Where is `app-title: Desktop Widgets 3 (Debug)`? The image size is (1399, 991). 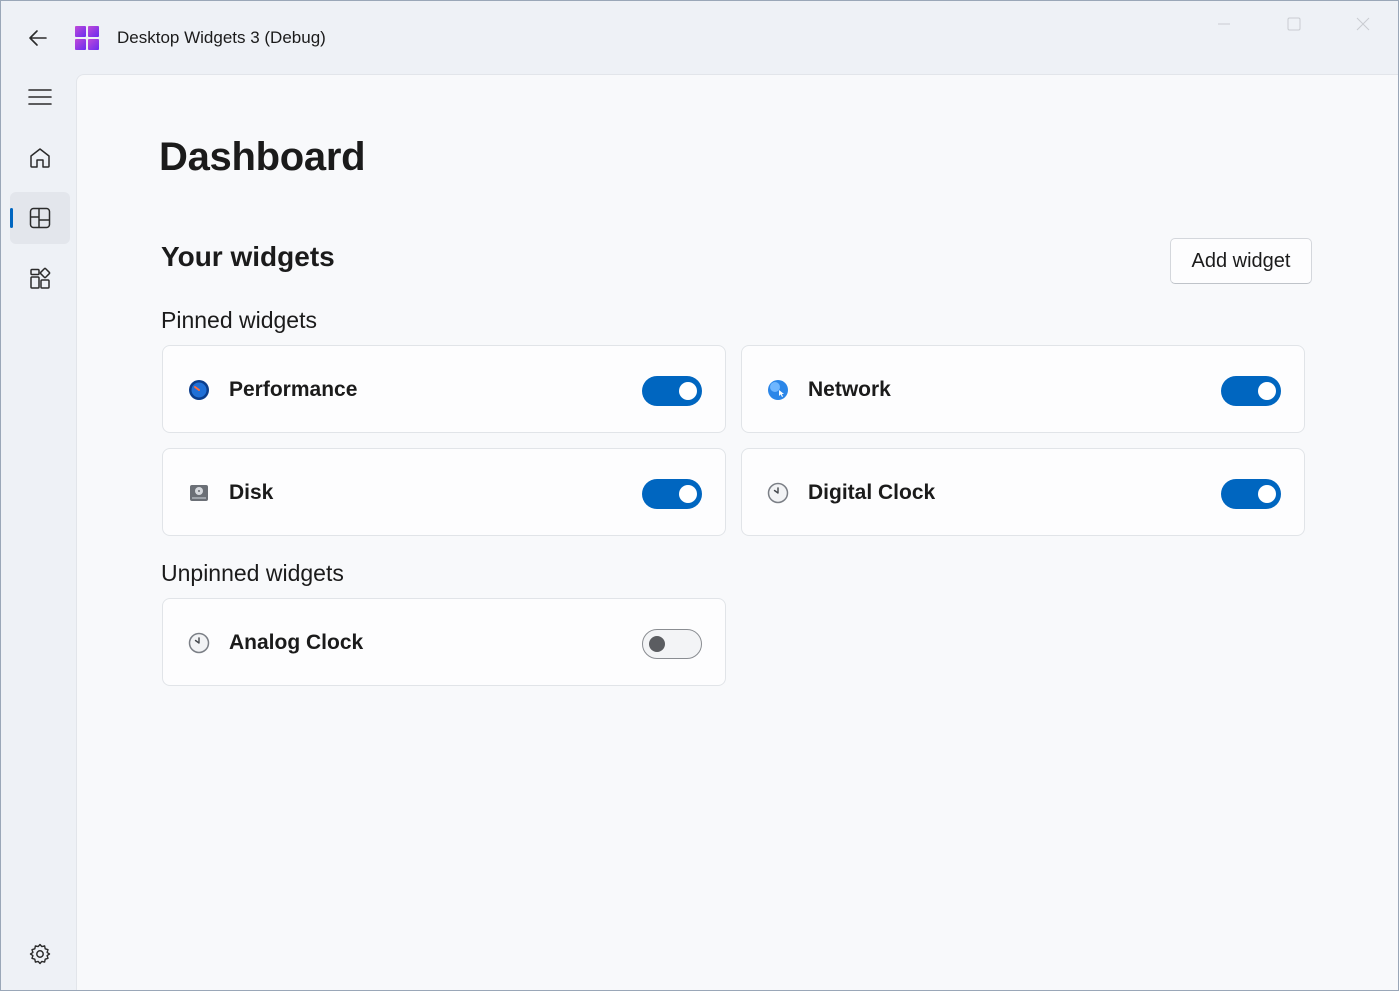 app-title: Desktop Widgets 3 (Debug) is located at coordinates (221, 37).